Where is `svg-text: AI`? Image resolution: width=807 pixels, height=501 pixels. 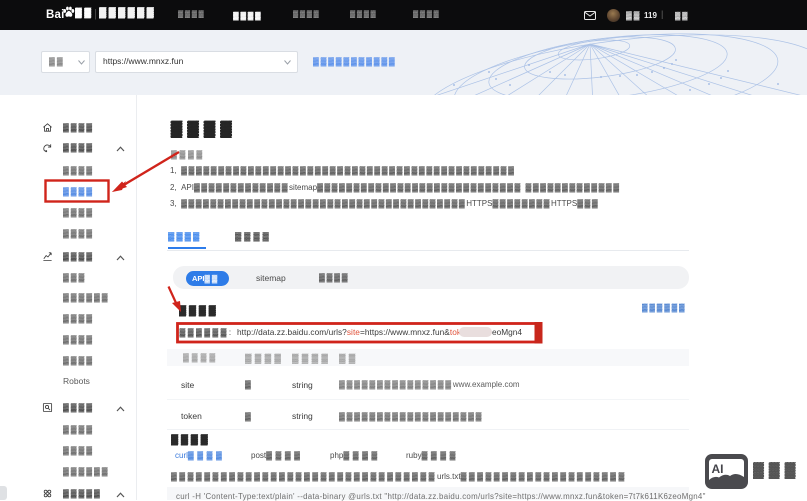 svg-text: AI is located at coordinates (718, 469).